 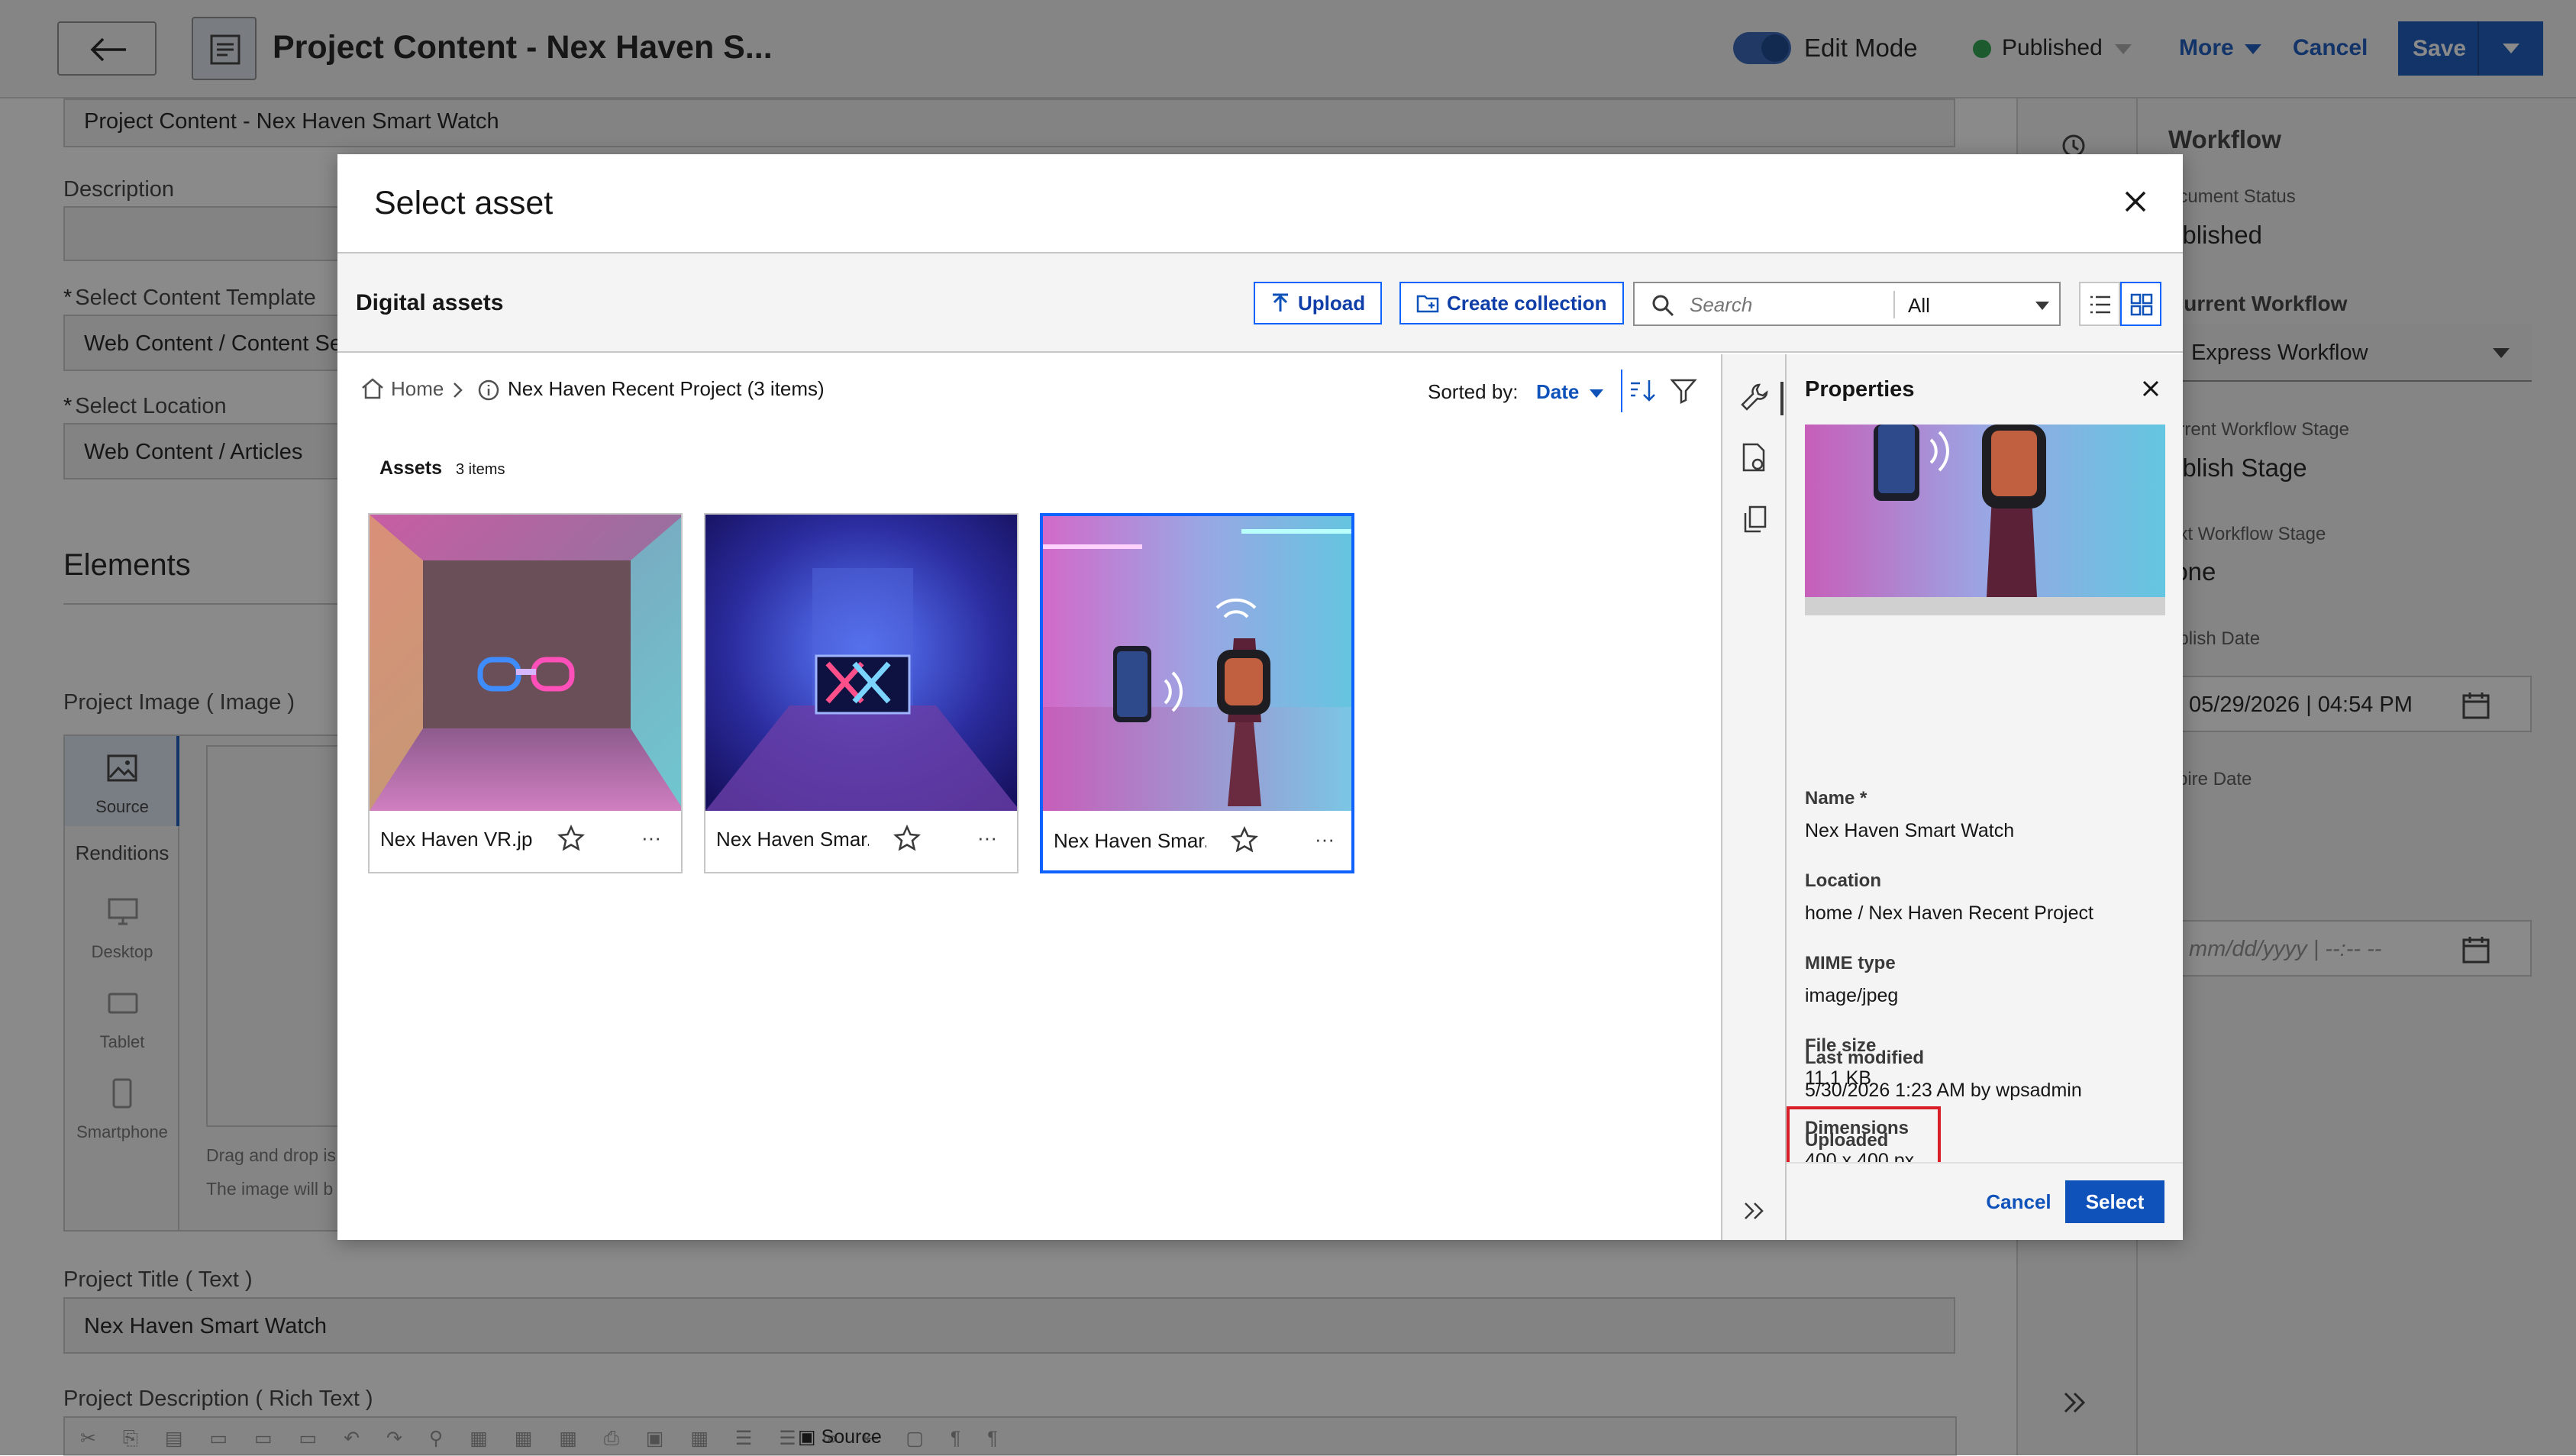 What do you see at coordinates (1473, 391) in the screenshot?
I see `sorted-by-label: Sorted by:` at bounding box center [1473, 391].